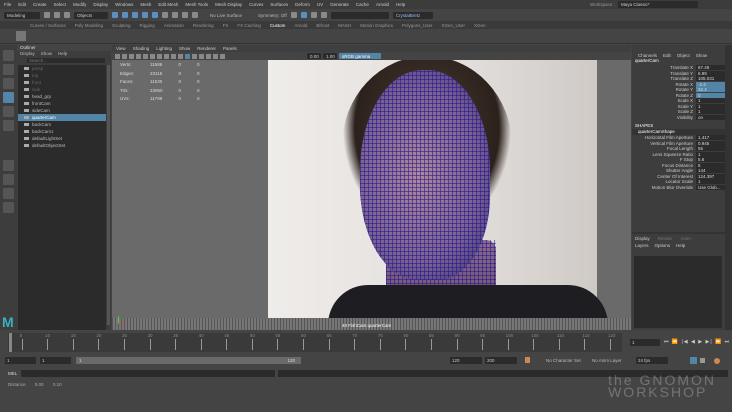 The image size is (732, 412). Describe the element at coordinates (145, 15) in the screenshot. I see `snap-curve-icon` at that location.